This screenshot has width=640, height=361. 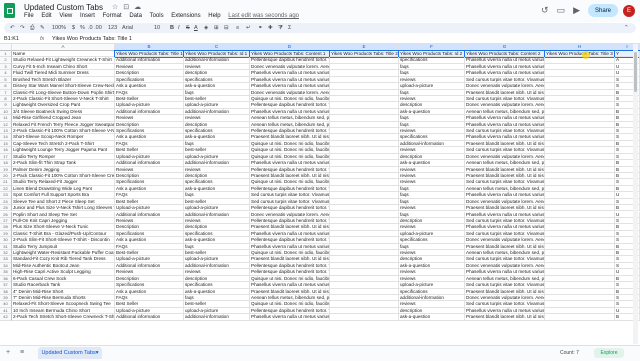 I want to click on number-format-select: 123, so click(x=112, y=28).